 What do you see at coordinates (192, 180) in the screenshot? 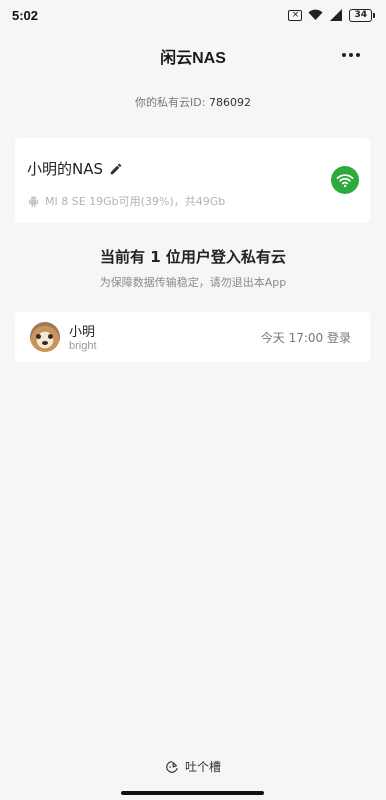
I see `nas-card: 小明的NAS MI 8 SE 19Gb可用(39%)，共49Gb` at bounding box center [192, 180].